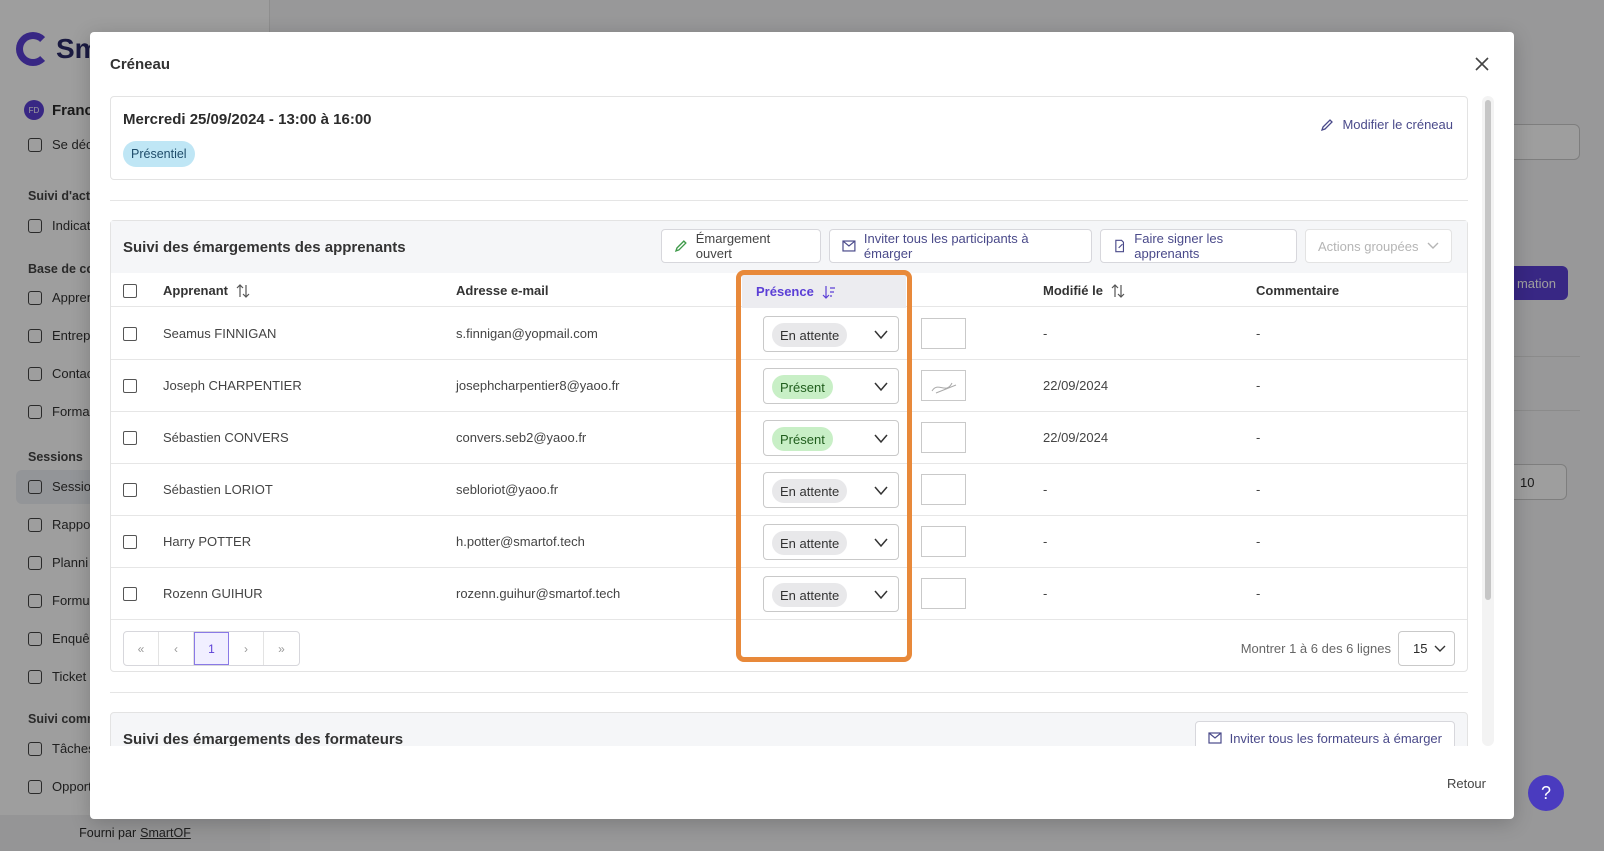 The width and height of the screenshot is (1604, 851). Describe the element at coordinates (263, 738) in the screenshot. I see `section-title: Suivi des émargements des formateurs` at that location.